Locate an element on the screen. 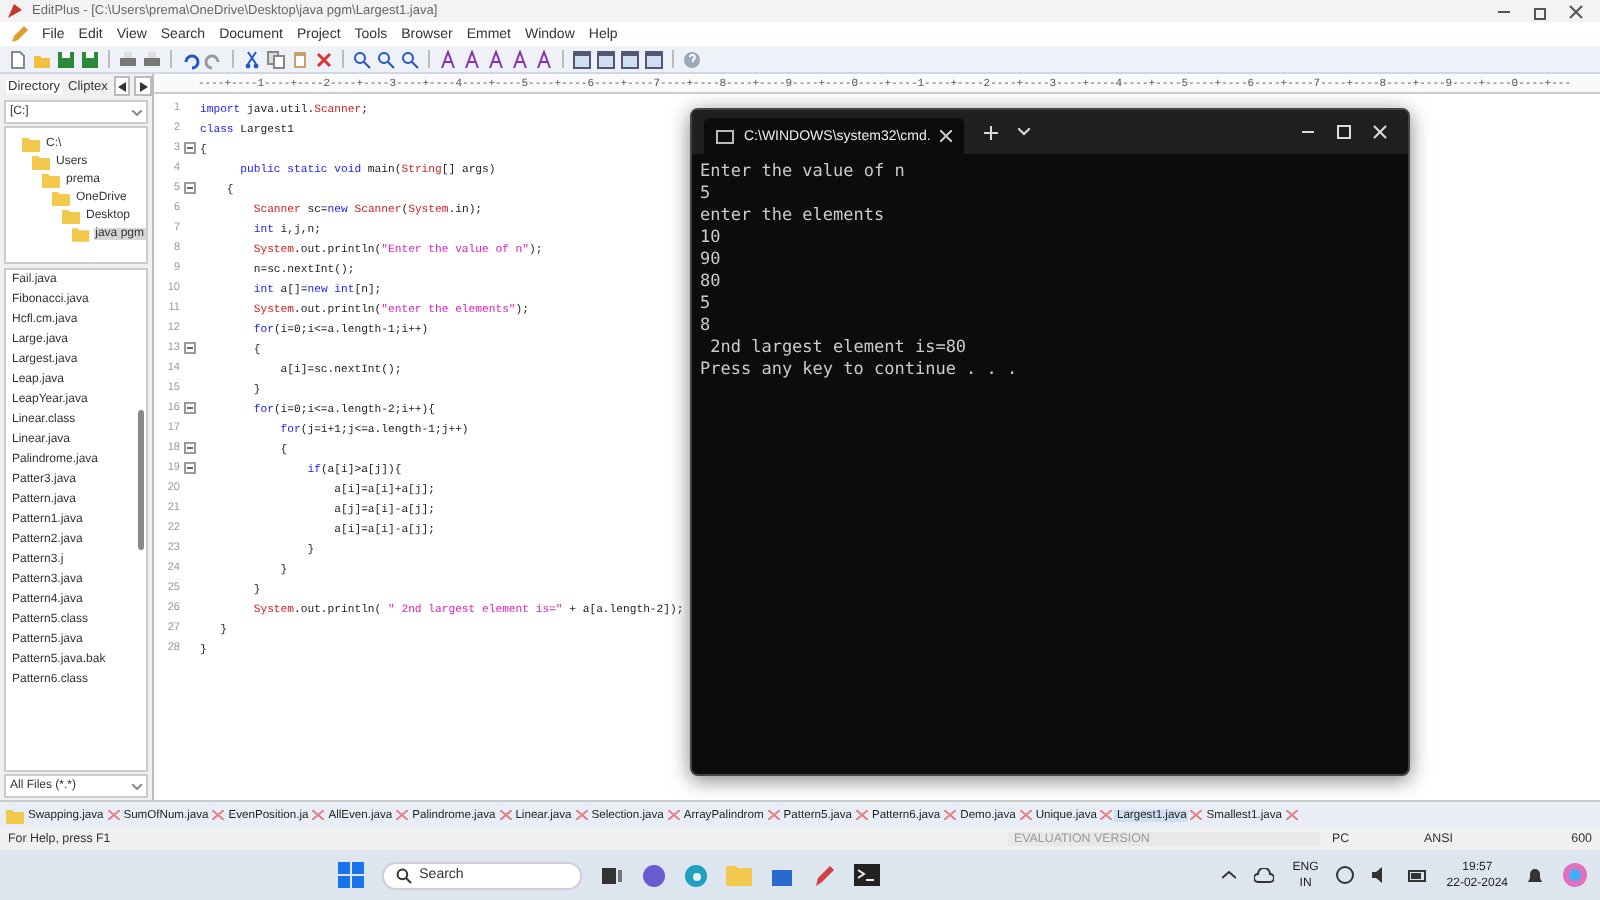  copy-icon is located at coordinates (276, 59).